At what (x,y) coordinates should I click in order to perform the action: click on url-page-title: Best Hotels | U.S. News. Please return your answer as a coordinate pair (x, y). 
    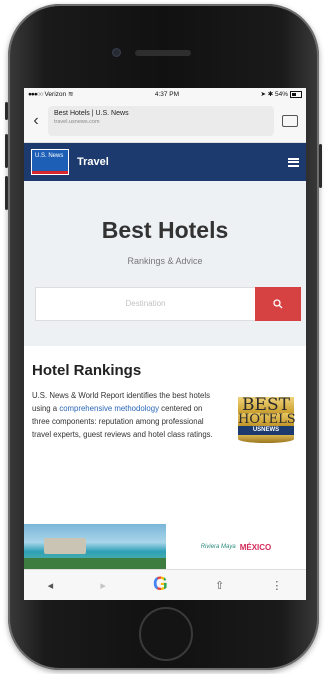
    Looking at the image, I should click on (91, 113).